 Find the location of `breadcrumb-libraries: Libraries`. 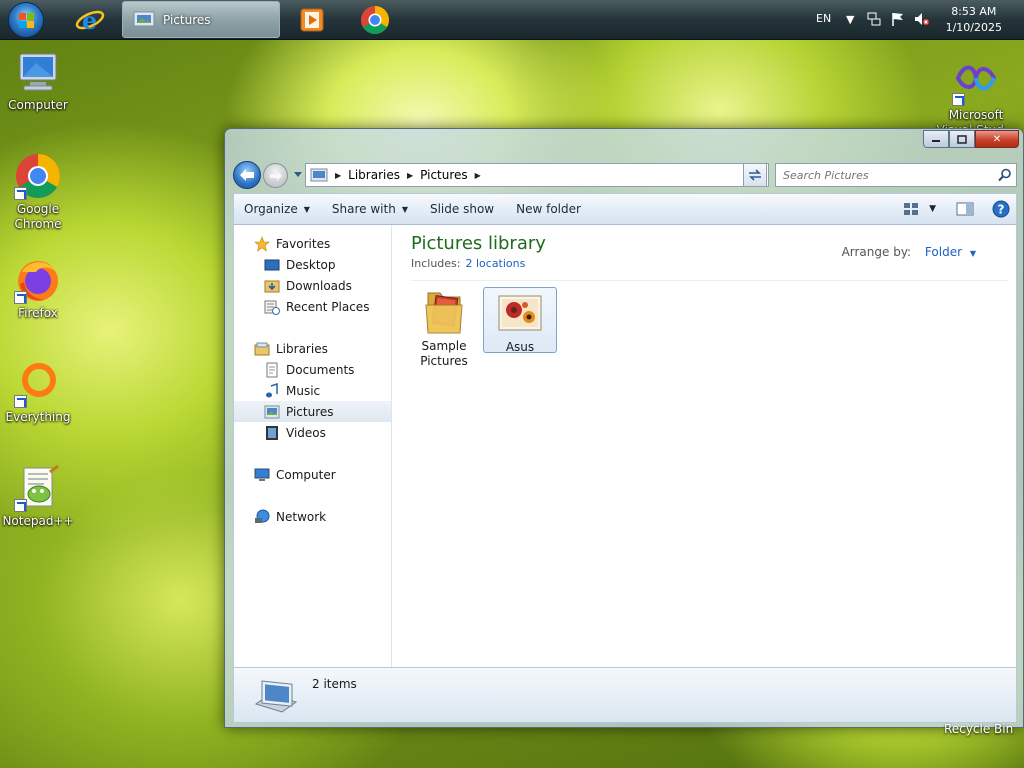

breadcrumb-libraries: Libraries is located at coordinates (374, 175).